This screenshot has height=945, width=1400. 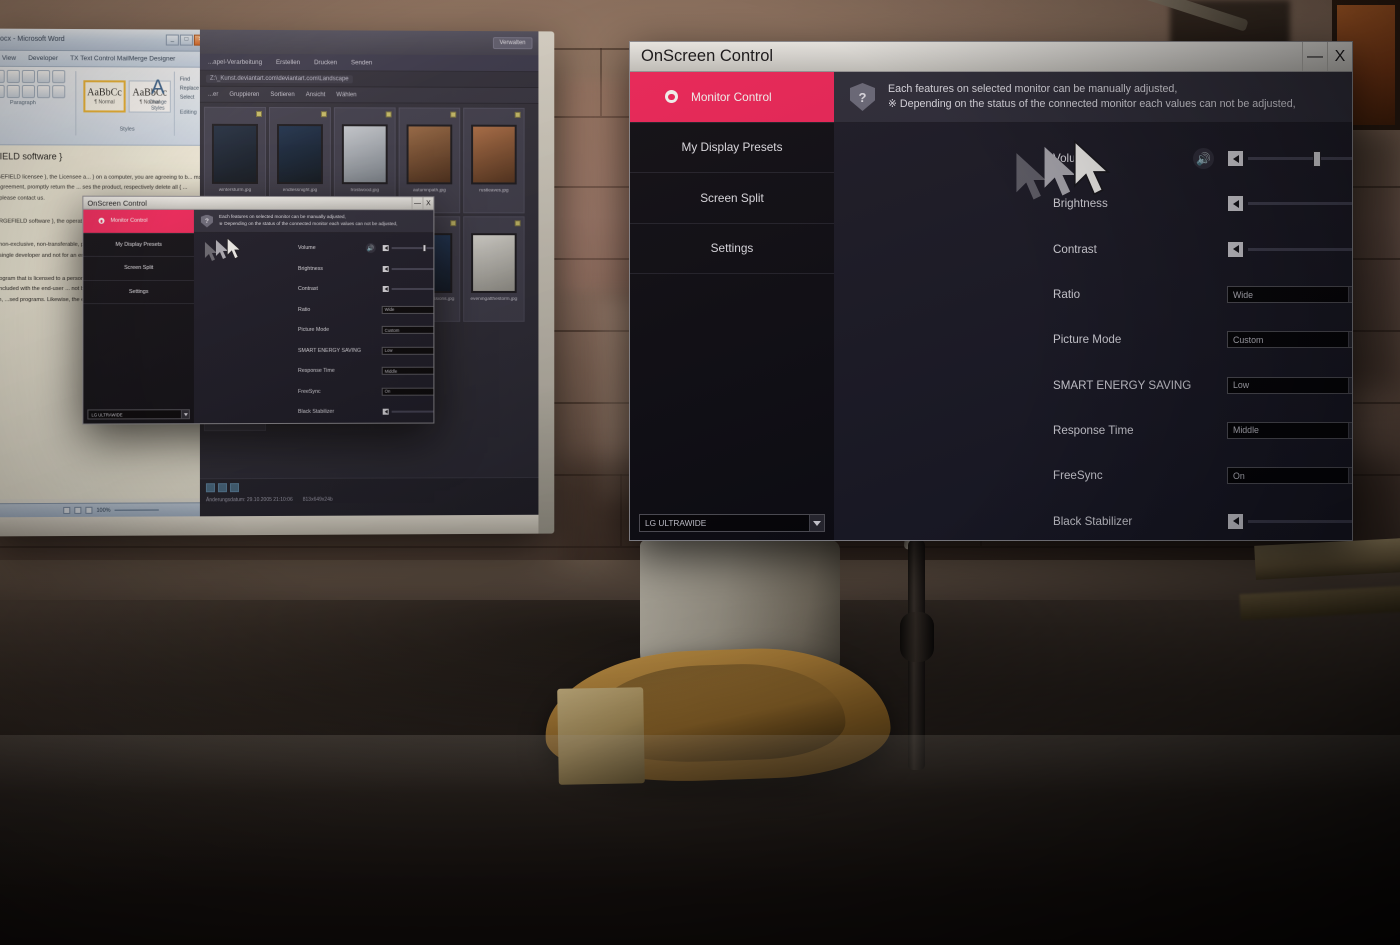 What do you see at coordinates (172, 40) in the screenshot?
I see `word-minimize-button: _` at bounding box center [172, 40].